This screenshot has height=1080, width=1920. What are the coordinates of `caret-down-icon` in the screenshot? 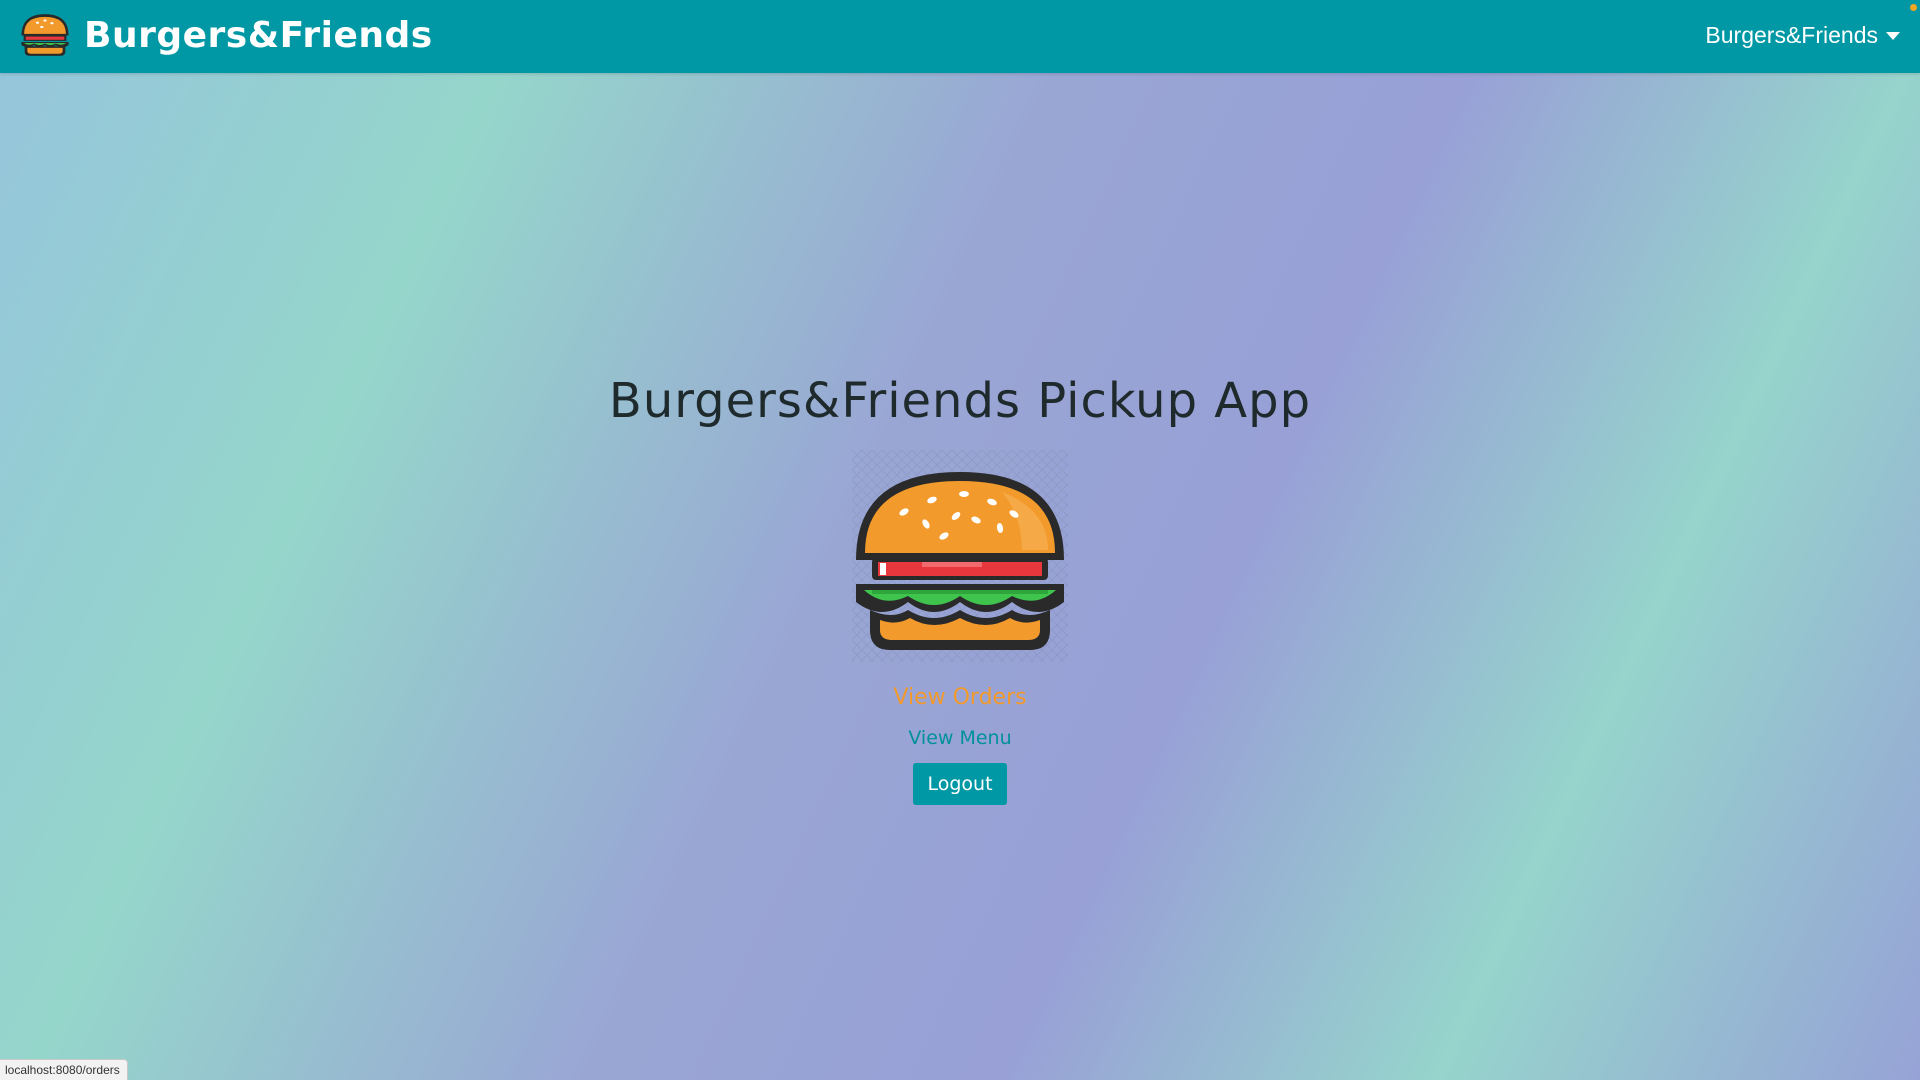 It's located at (1893, 35).